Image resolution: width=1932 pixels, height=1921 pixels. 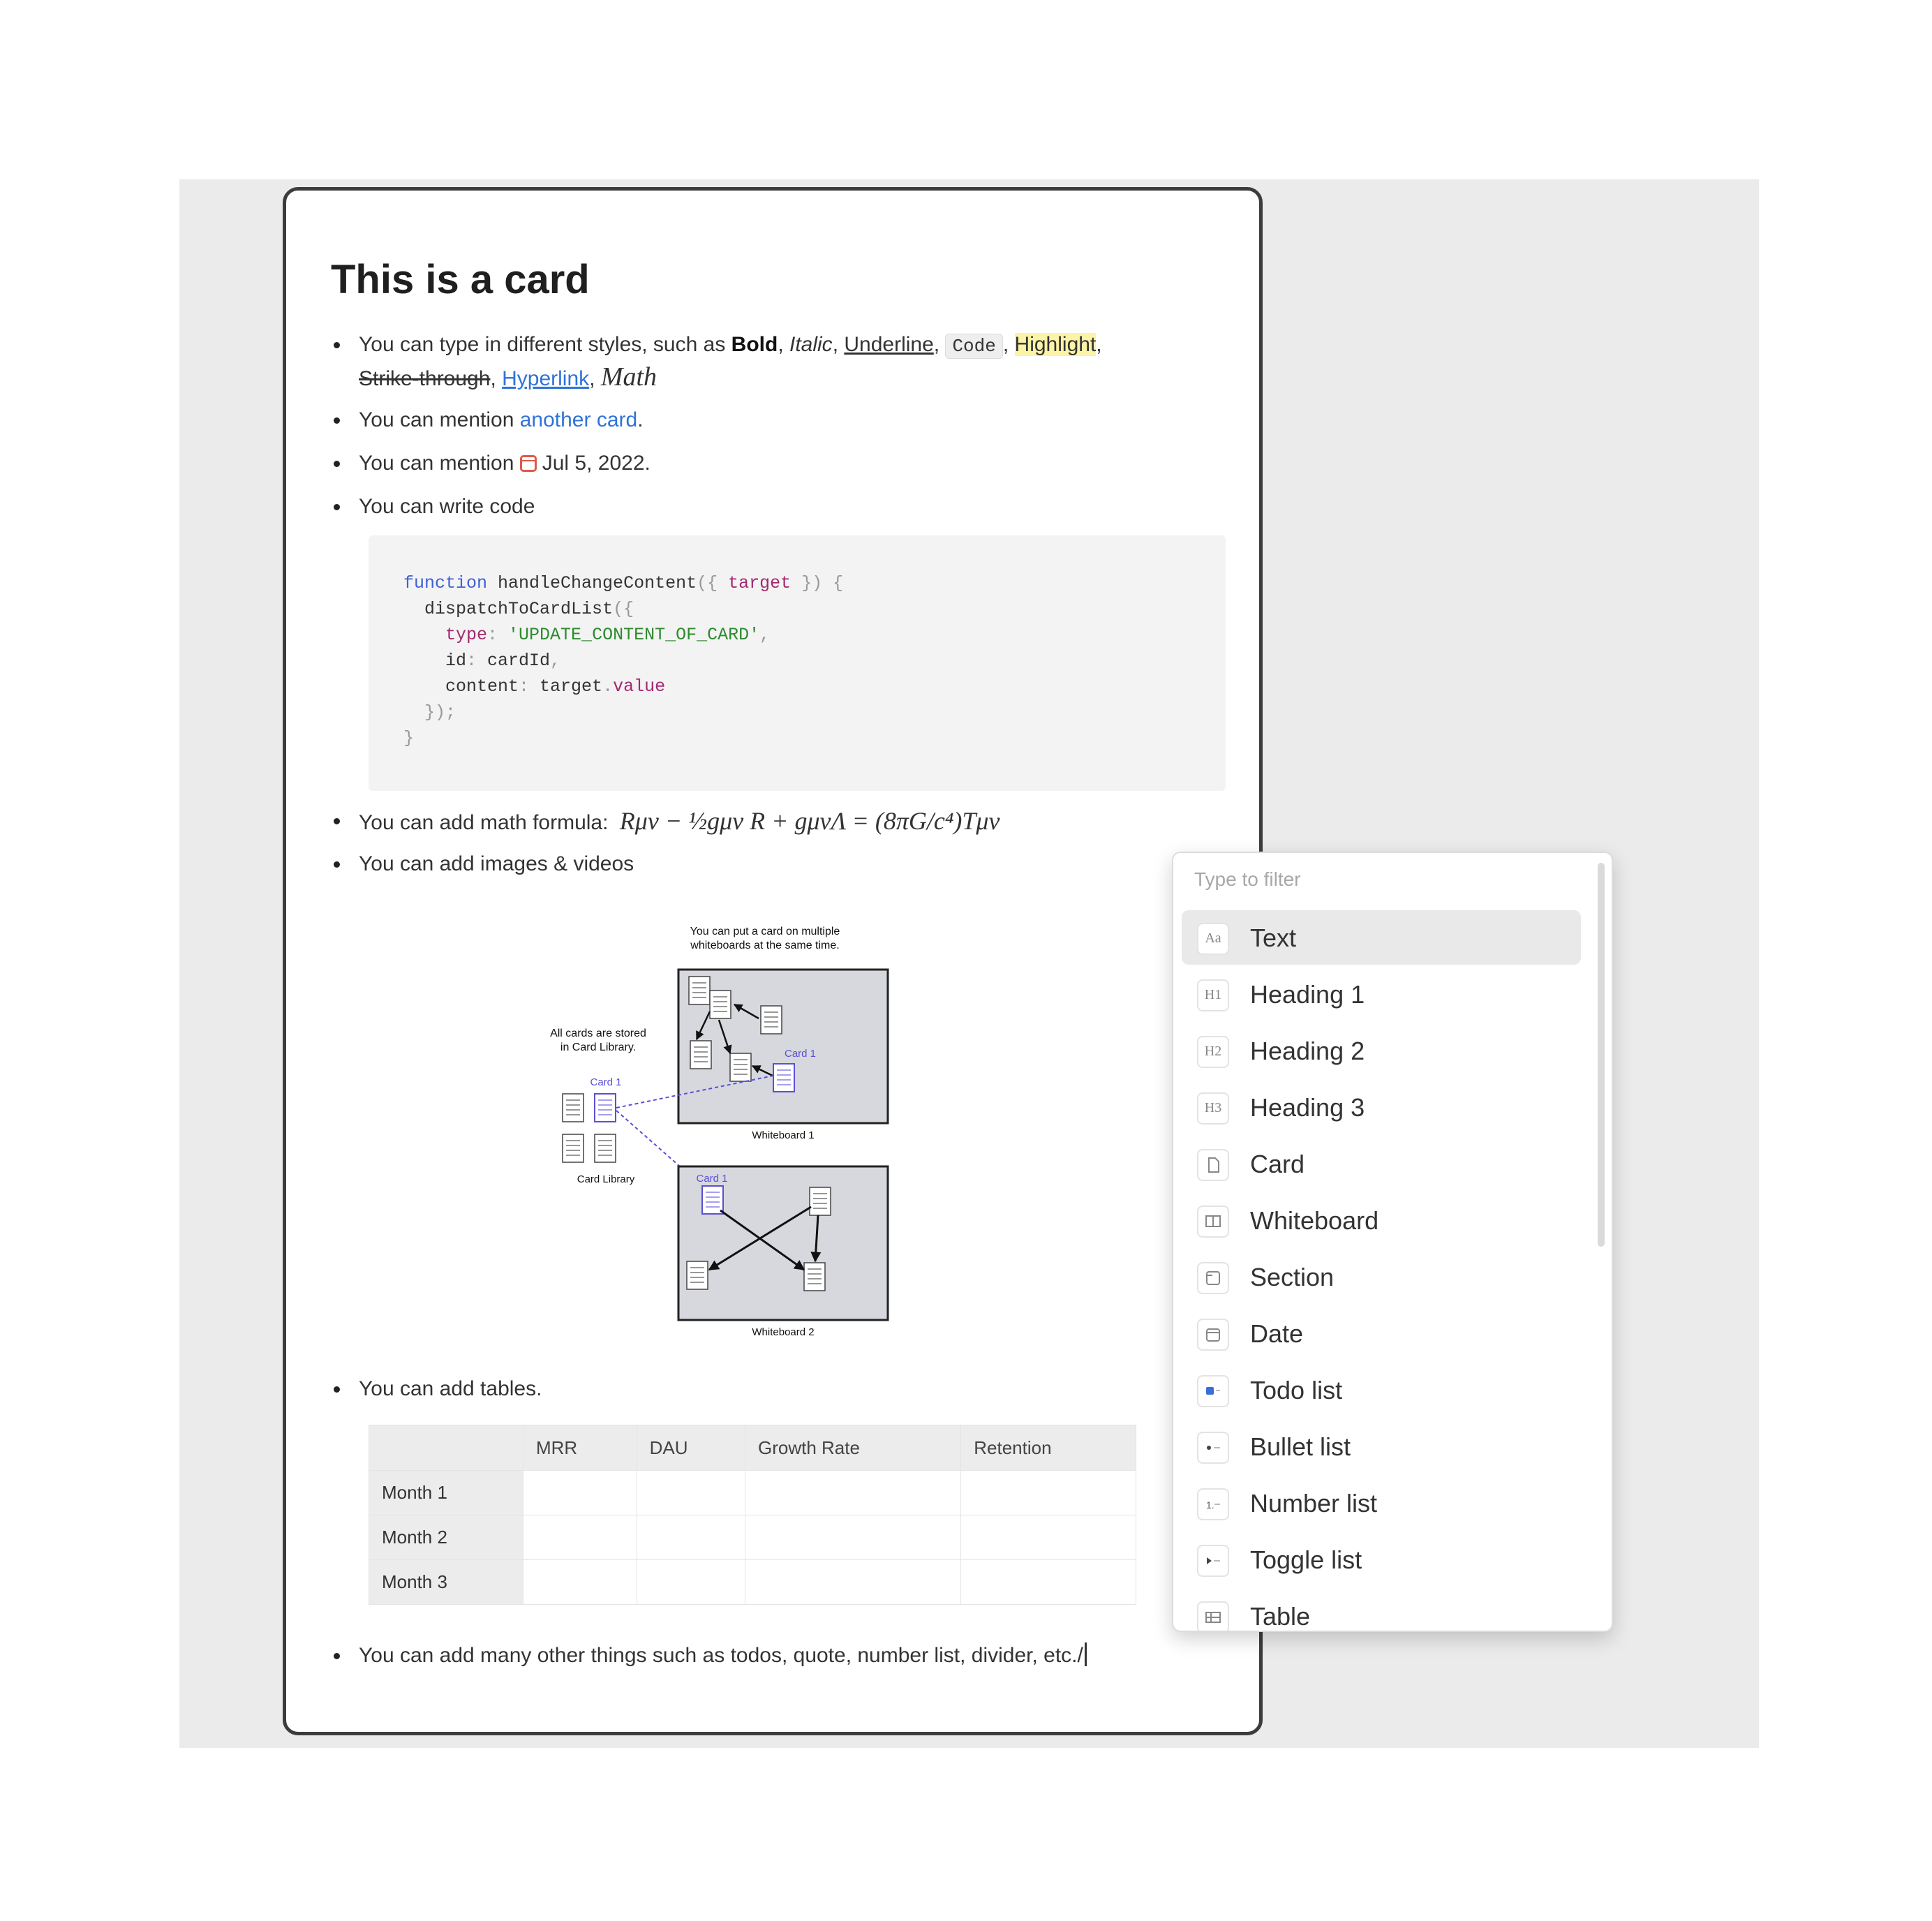 I want to click on heading-3-icon: H3, so click(x=1213, y=1108).